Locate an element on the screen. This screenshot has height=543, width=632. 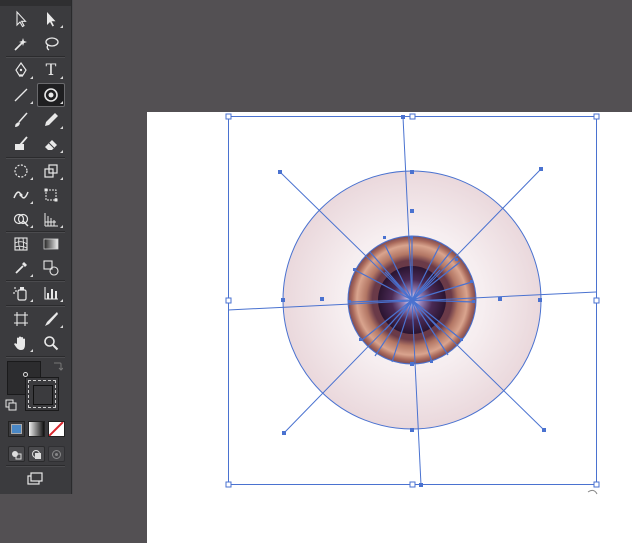
handle-middle-right is located at coordinates (596, 300).